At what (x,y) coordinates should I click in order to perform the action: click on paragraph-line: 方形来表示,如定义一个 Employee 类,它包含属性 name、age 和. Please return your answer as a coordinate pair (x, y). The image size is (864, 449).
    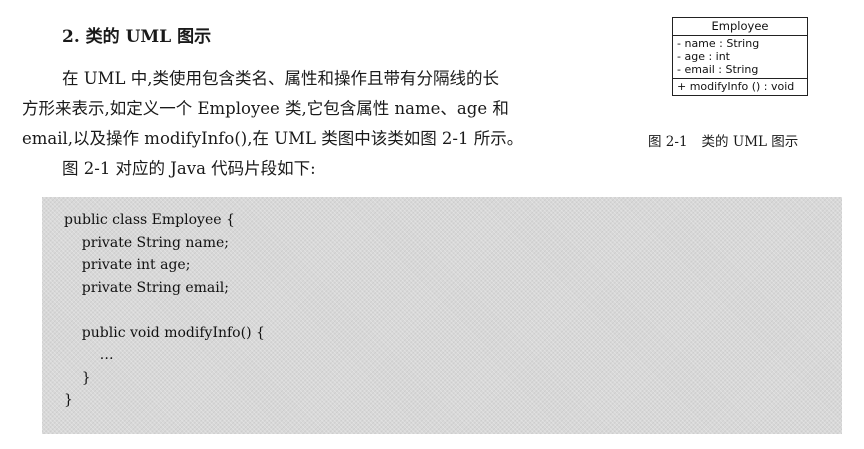
    Looking at the image, I should click on (265, 108).